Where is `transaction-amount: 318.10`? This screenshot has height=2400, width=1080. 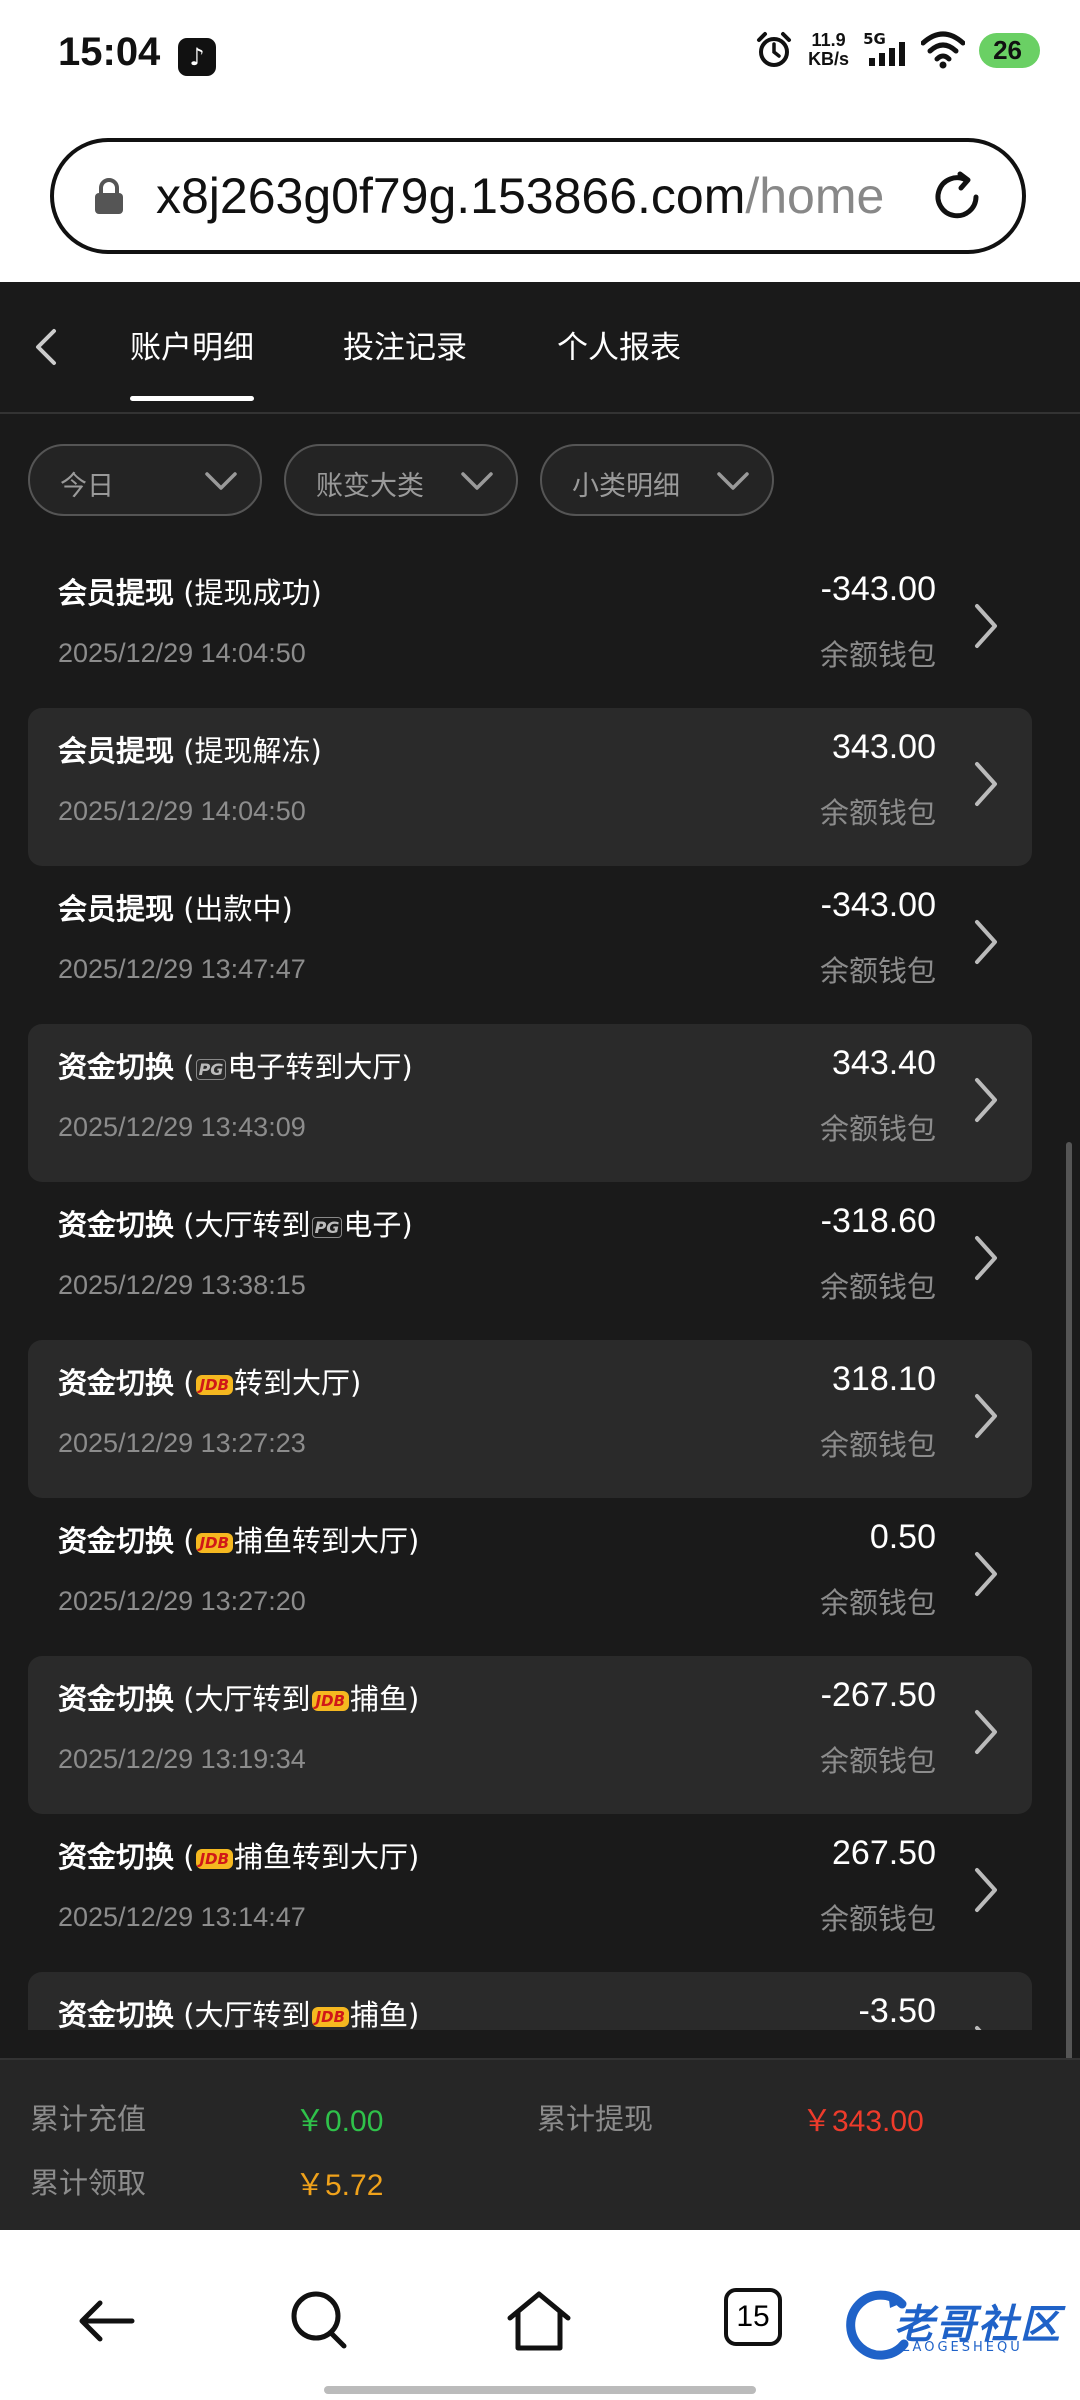 transaction-amount: 318.10 is located at coordinates (884, 1379).